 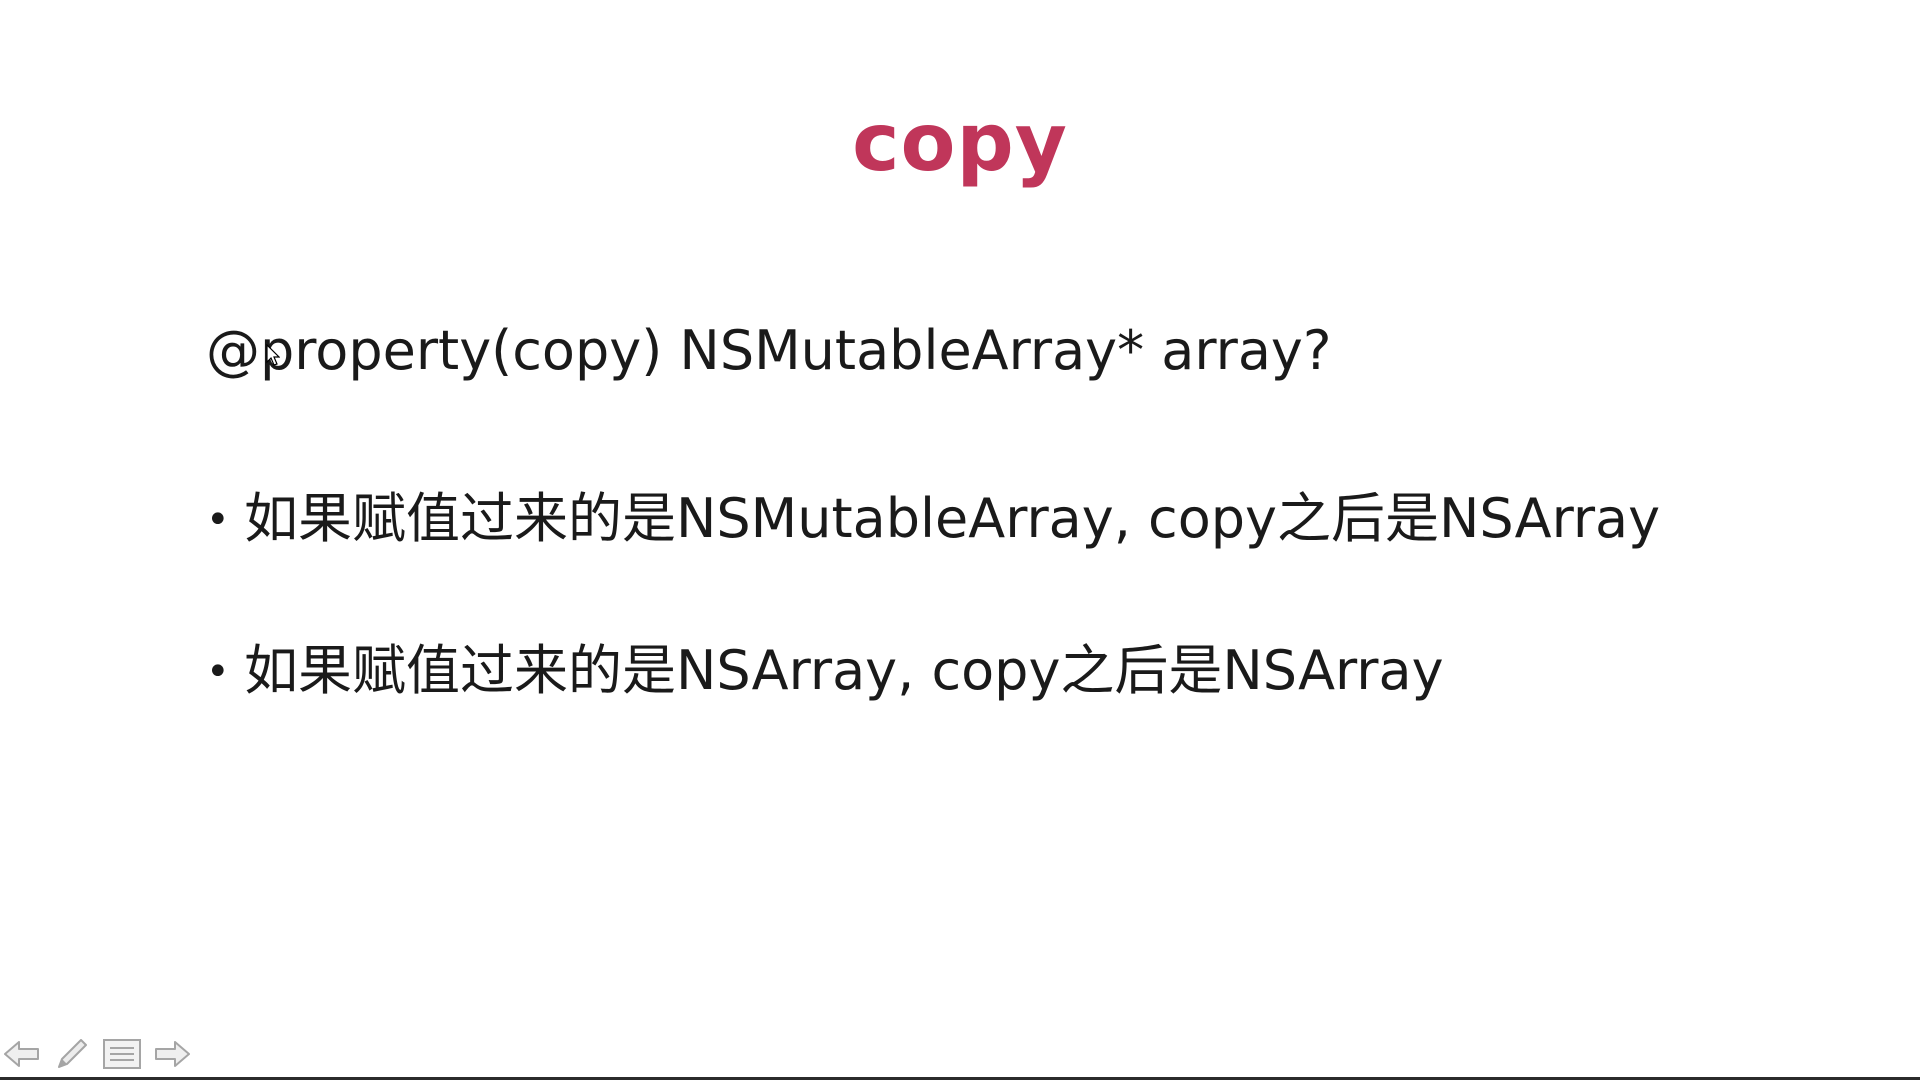 I want to click on next-slide-button, so click(x=172, y=1054).